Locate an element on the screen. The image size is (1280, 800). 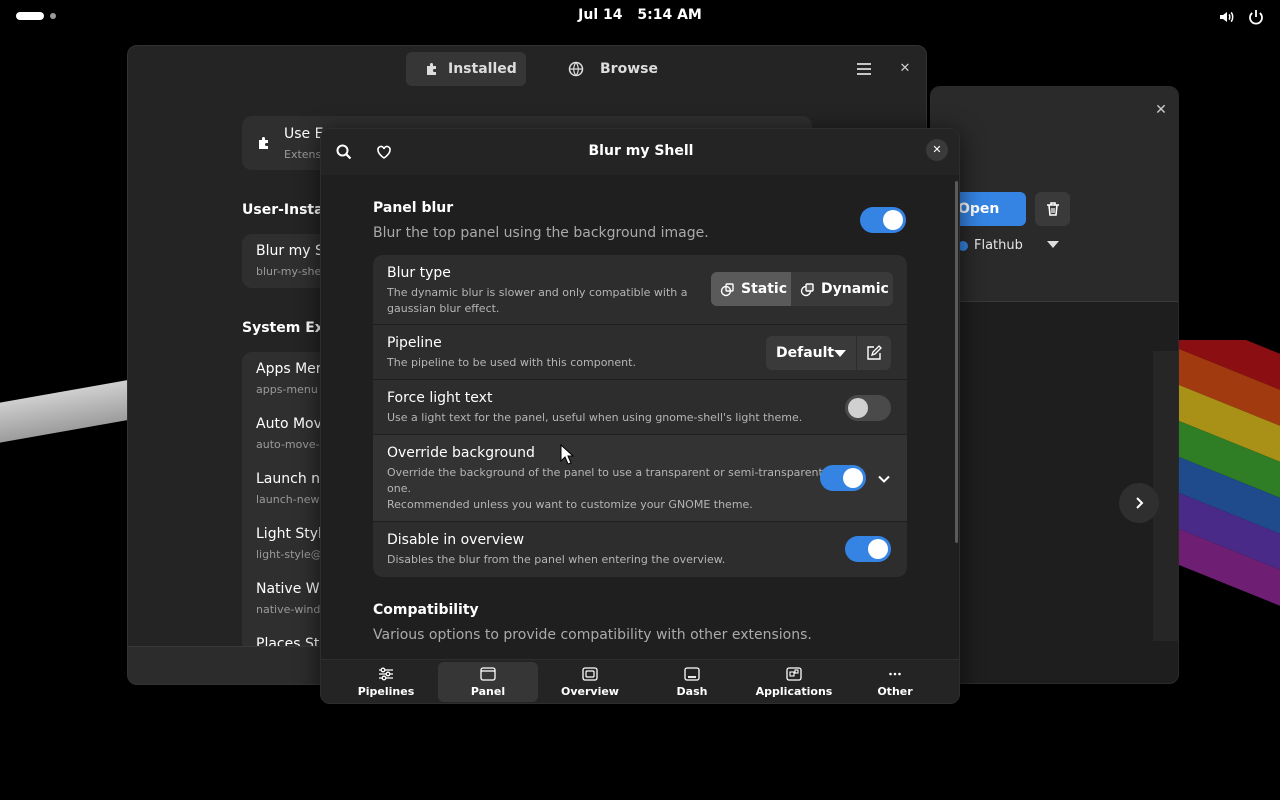
panel-blur-toggle is located at coordinates (883, 220).